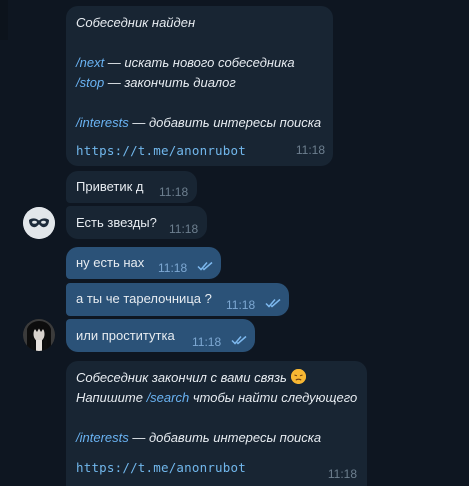 This screenshot has width=469, height=486. Describe the element at coordinates (181, 377) in the screenshot. I see `ended-text: Собеседник закончил с вами связь` at that location.